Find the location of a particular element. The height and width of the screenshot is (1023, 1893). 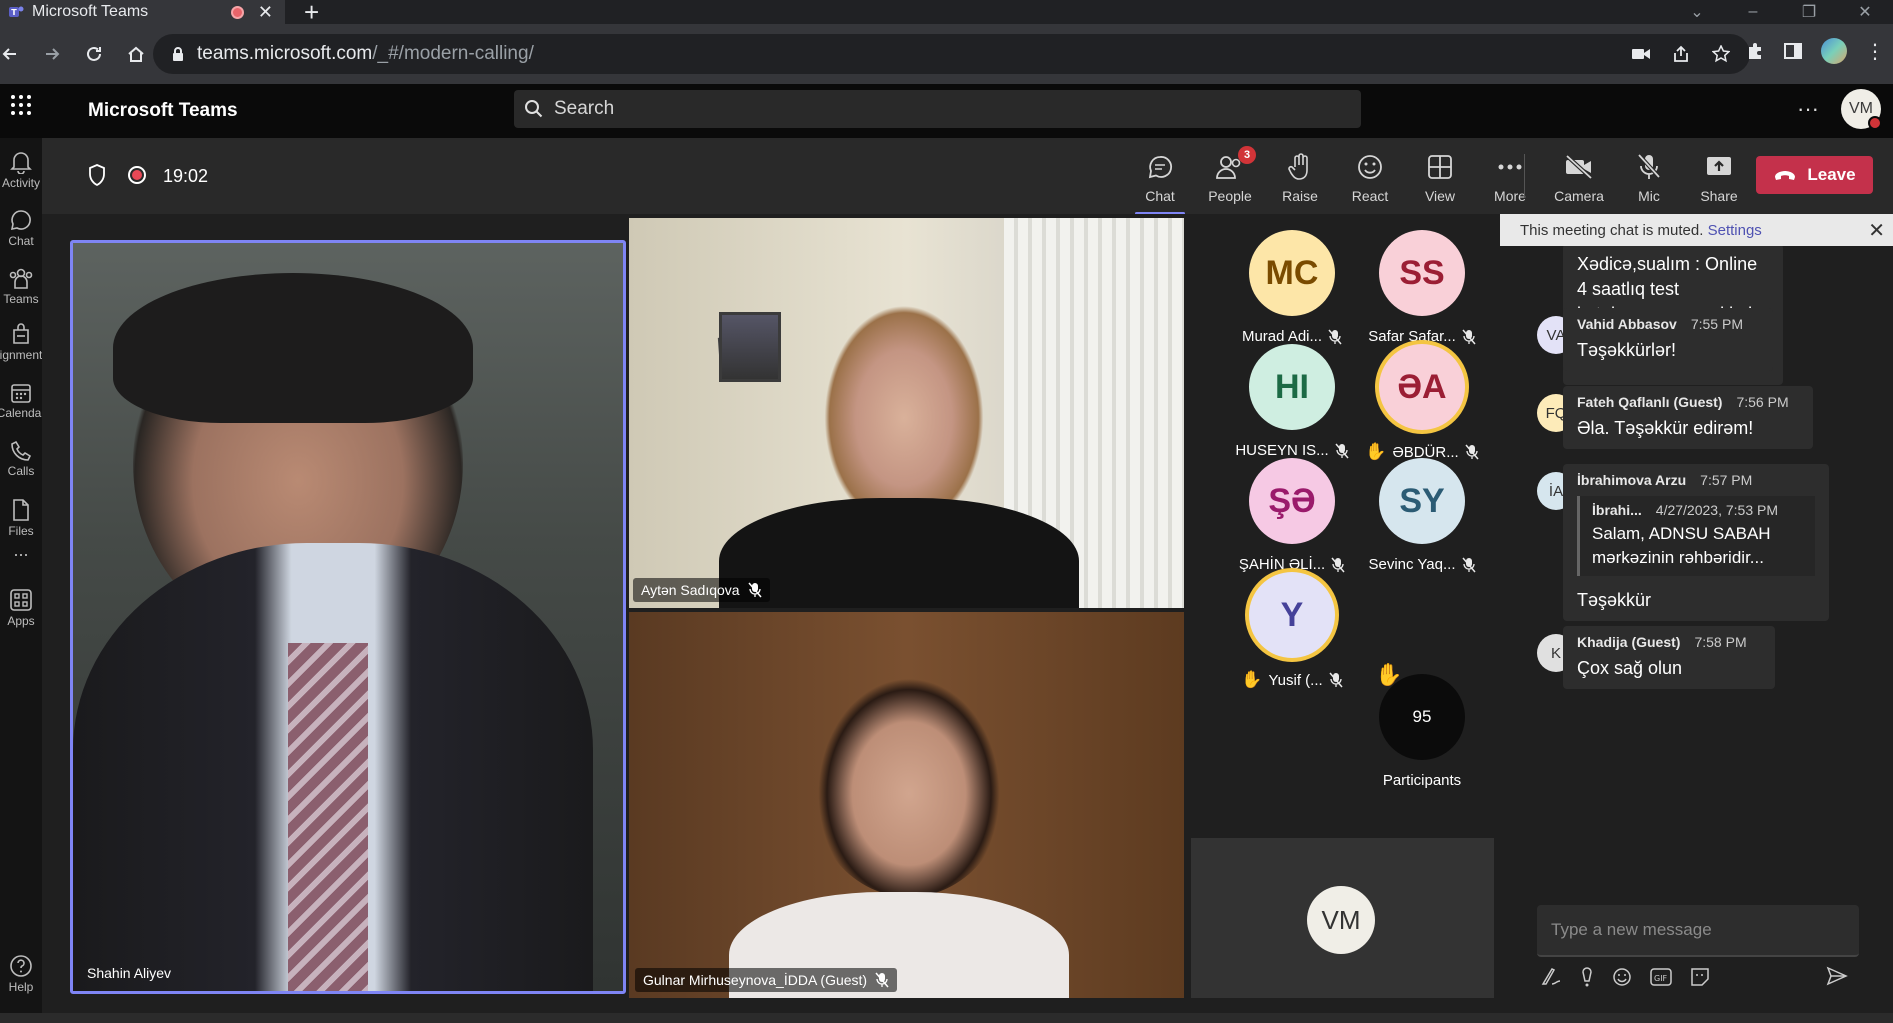

shield-icon is located at coordinates (97, 175).